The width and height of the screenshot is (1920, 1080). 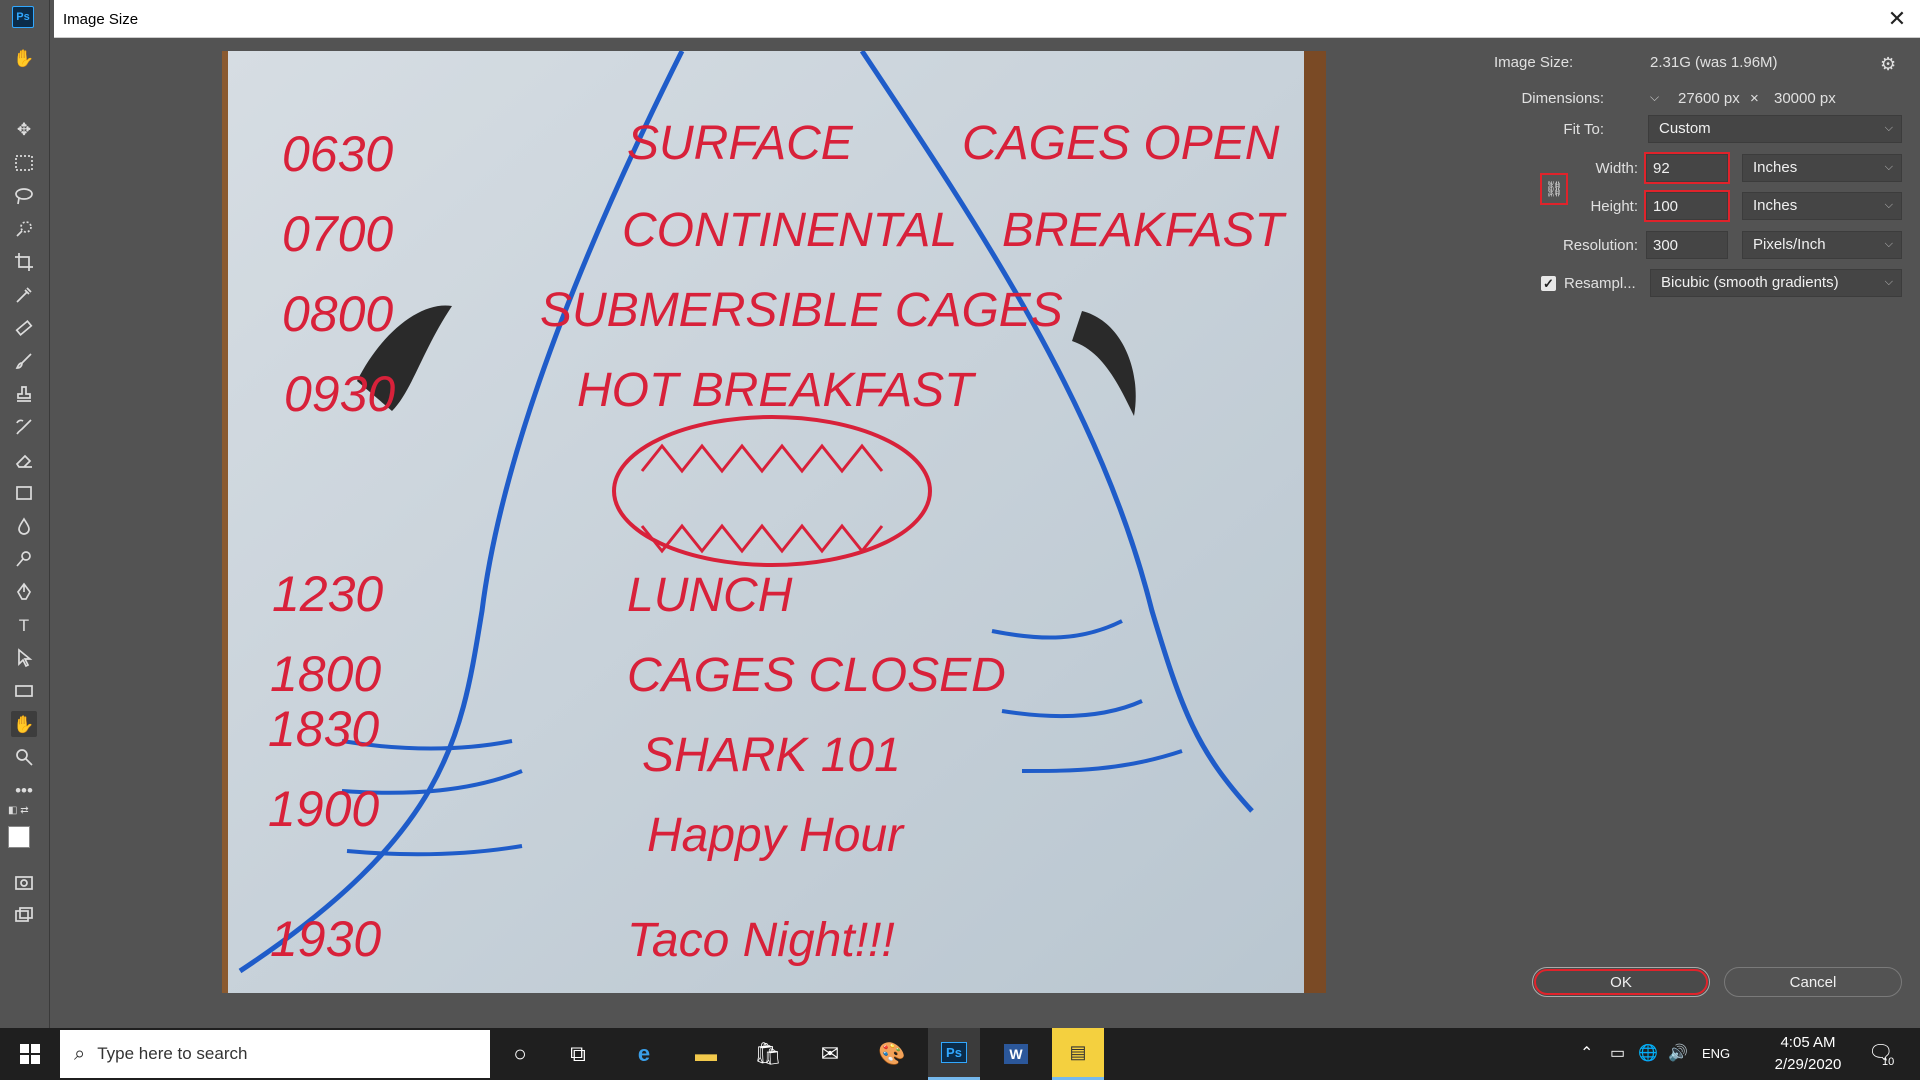 What do you see at coordinates (1789, 244) in the screenshot?
I see `resolution-unit-value: Pixels/Inch` at bounding box center [1789, 244].